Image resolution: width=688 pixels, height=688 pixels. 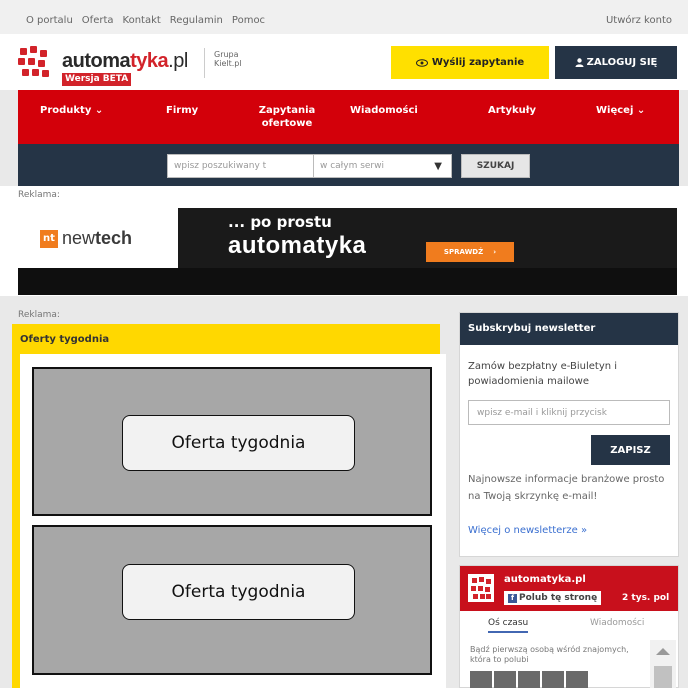 I want to click on nav-item-news: Wiadomości, so click(x=384, y=110).